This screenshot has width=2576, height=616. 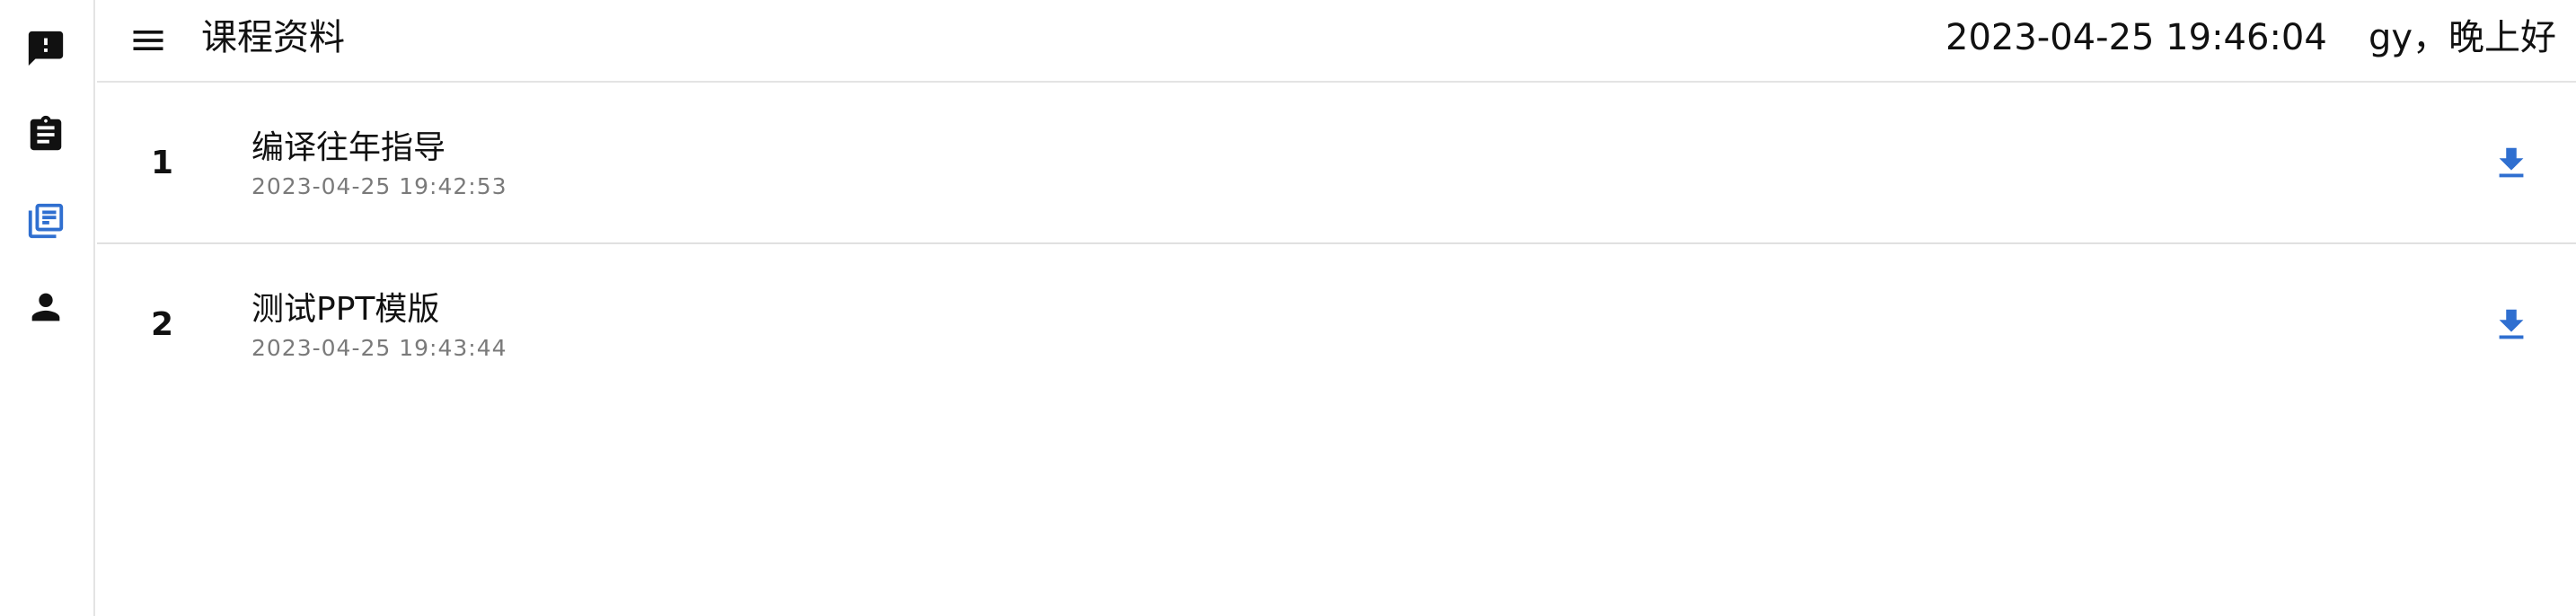 I want to click on assignment-icon, so click(x=46, y=133).